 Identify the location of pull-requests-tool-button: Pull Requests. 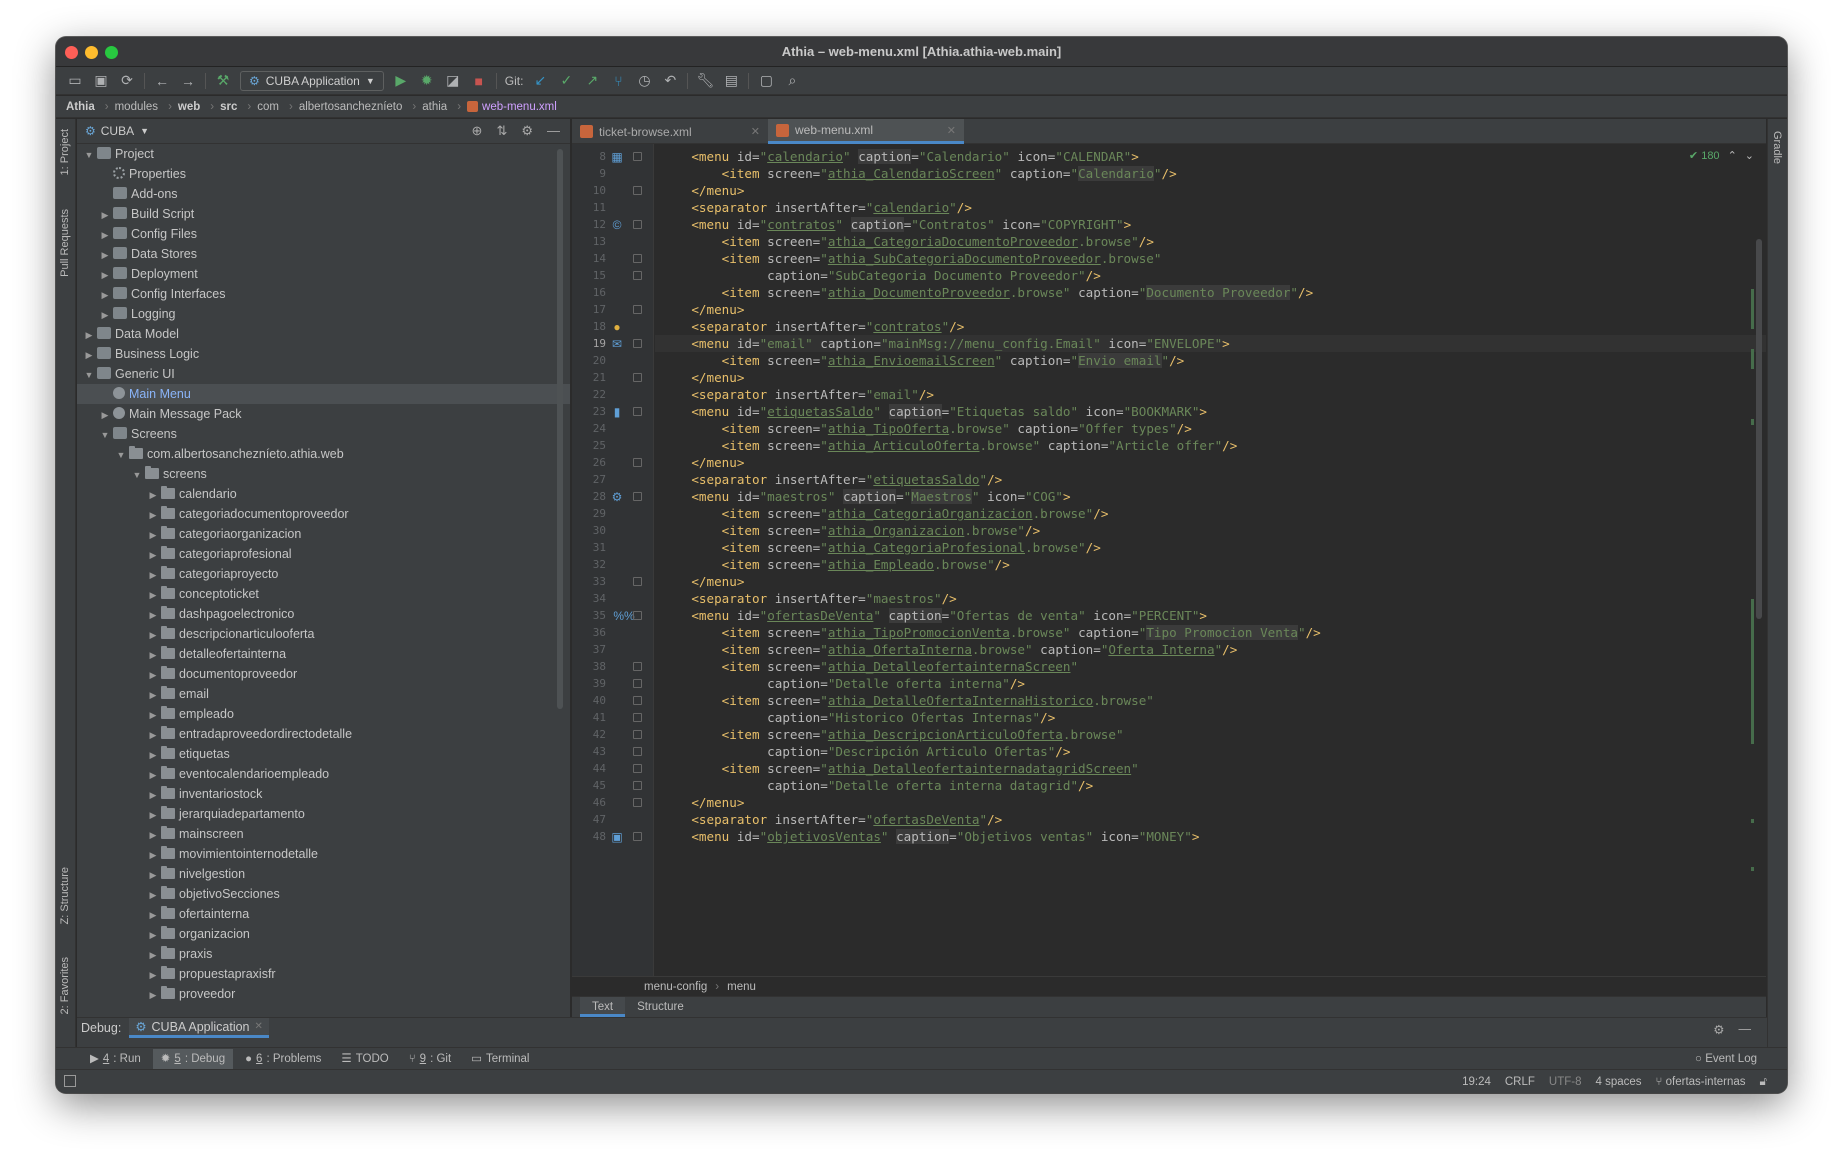
(65, 243).